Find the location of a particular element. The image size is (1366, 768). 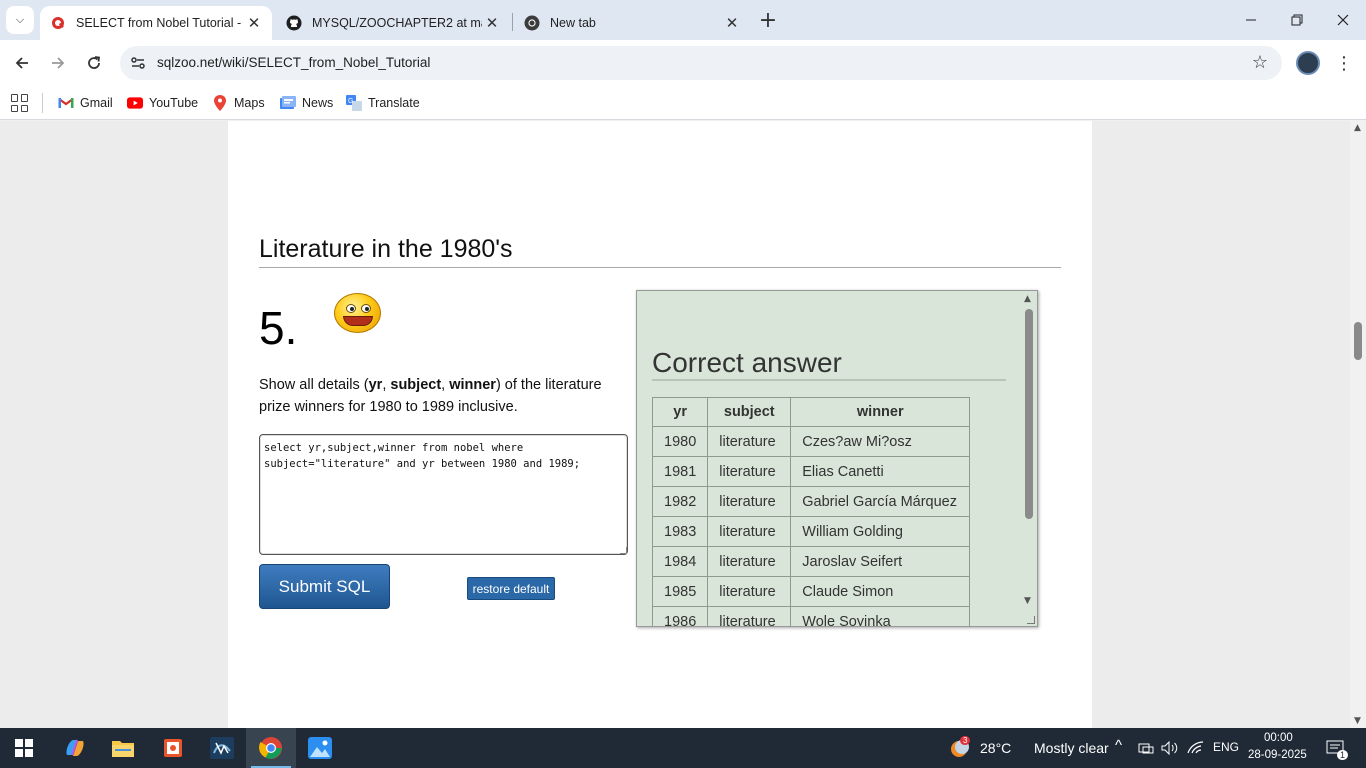

reload-button is located at coordinates (94, 63).